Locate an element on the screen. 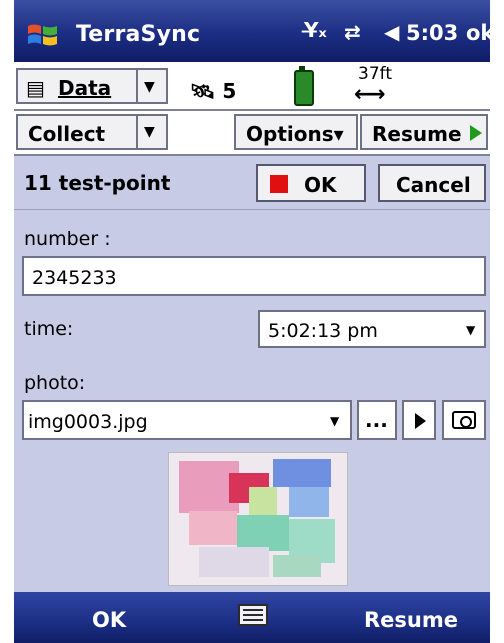 Image resolution: width=504 pixels, height=643 pixels. data-section-dropdown: ▤ Data ▼ is located at coordinates (92, 86).